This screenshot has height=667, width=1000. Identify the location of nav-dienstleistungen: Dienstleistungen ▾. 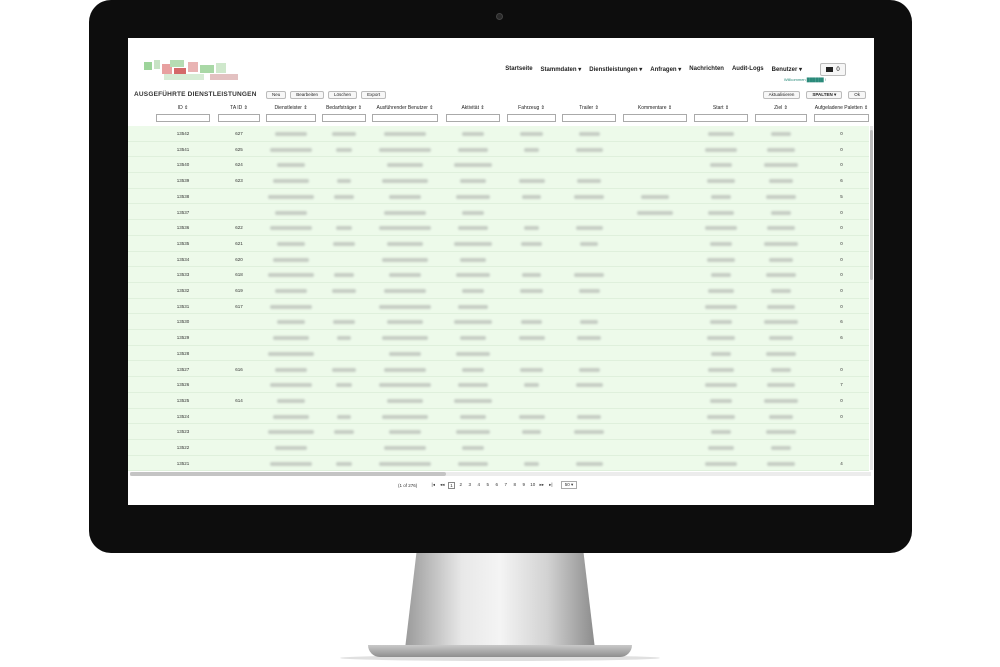
(615, 69).